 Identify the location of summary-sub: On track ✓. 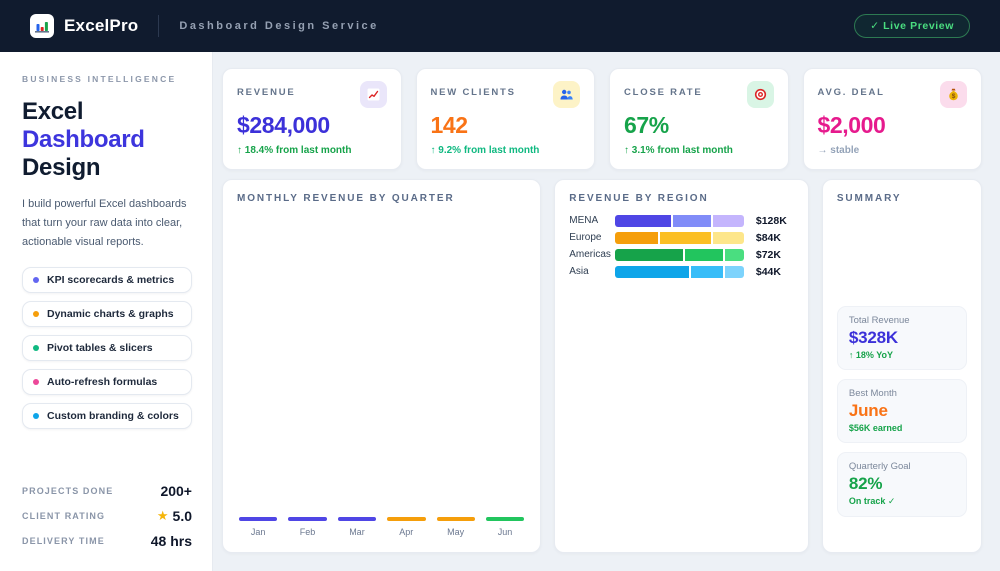
(872, 501).